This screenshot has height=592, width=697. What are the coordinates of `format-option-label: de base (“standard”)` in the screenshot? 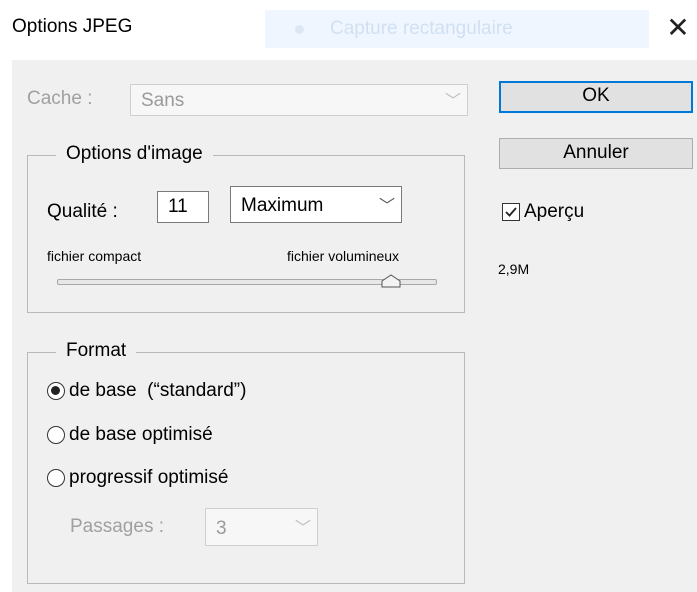 It's located at (157, 391).